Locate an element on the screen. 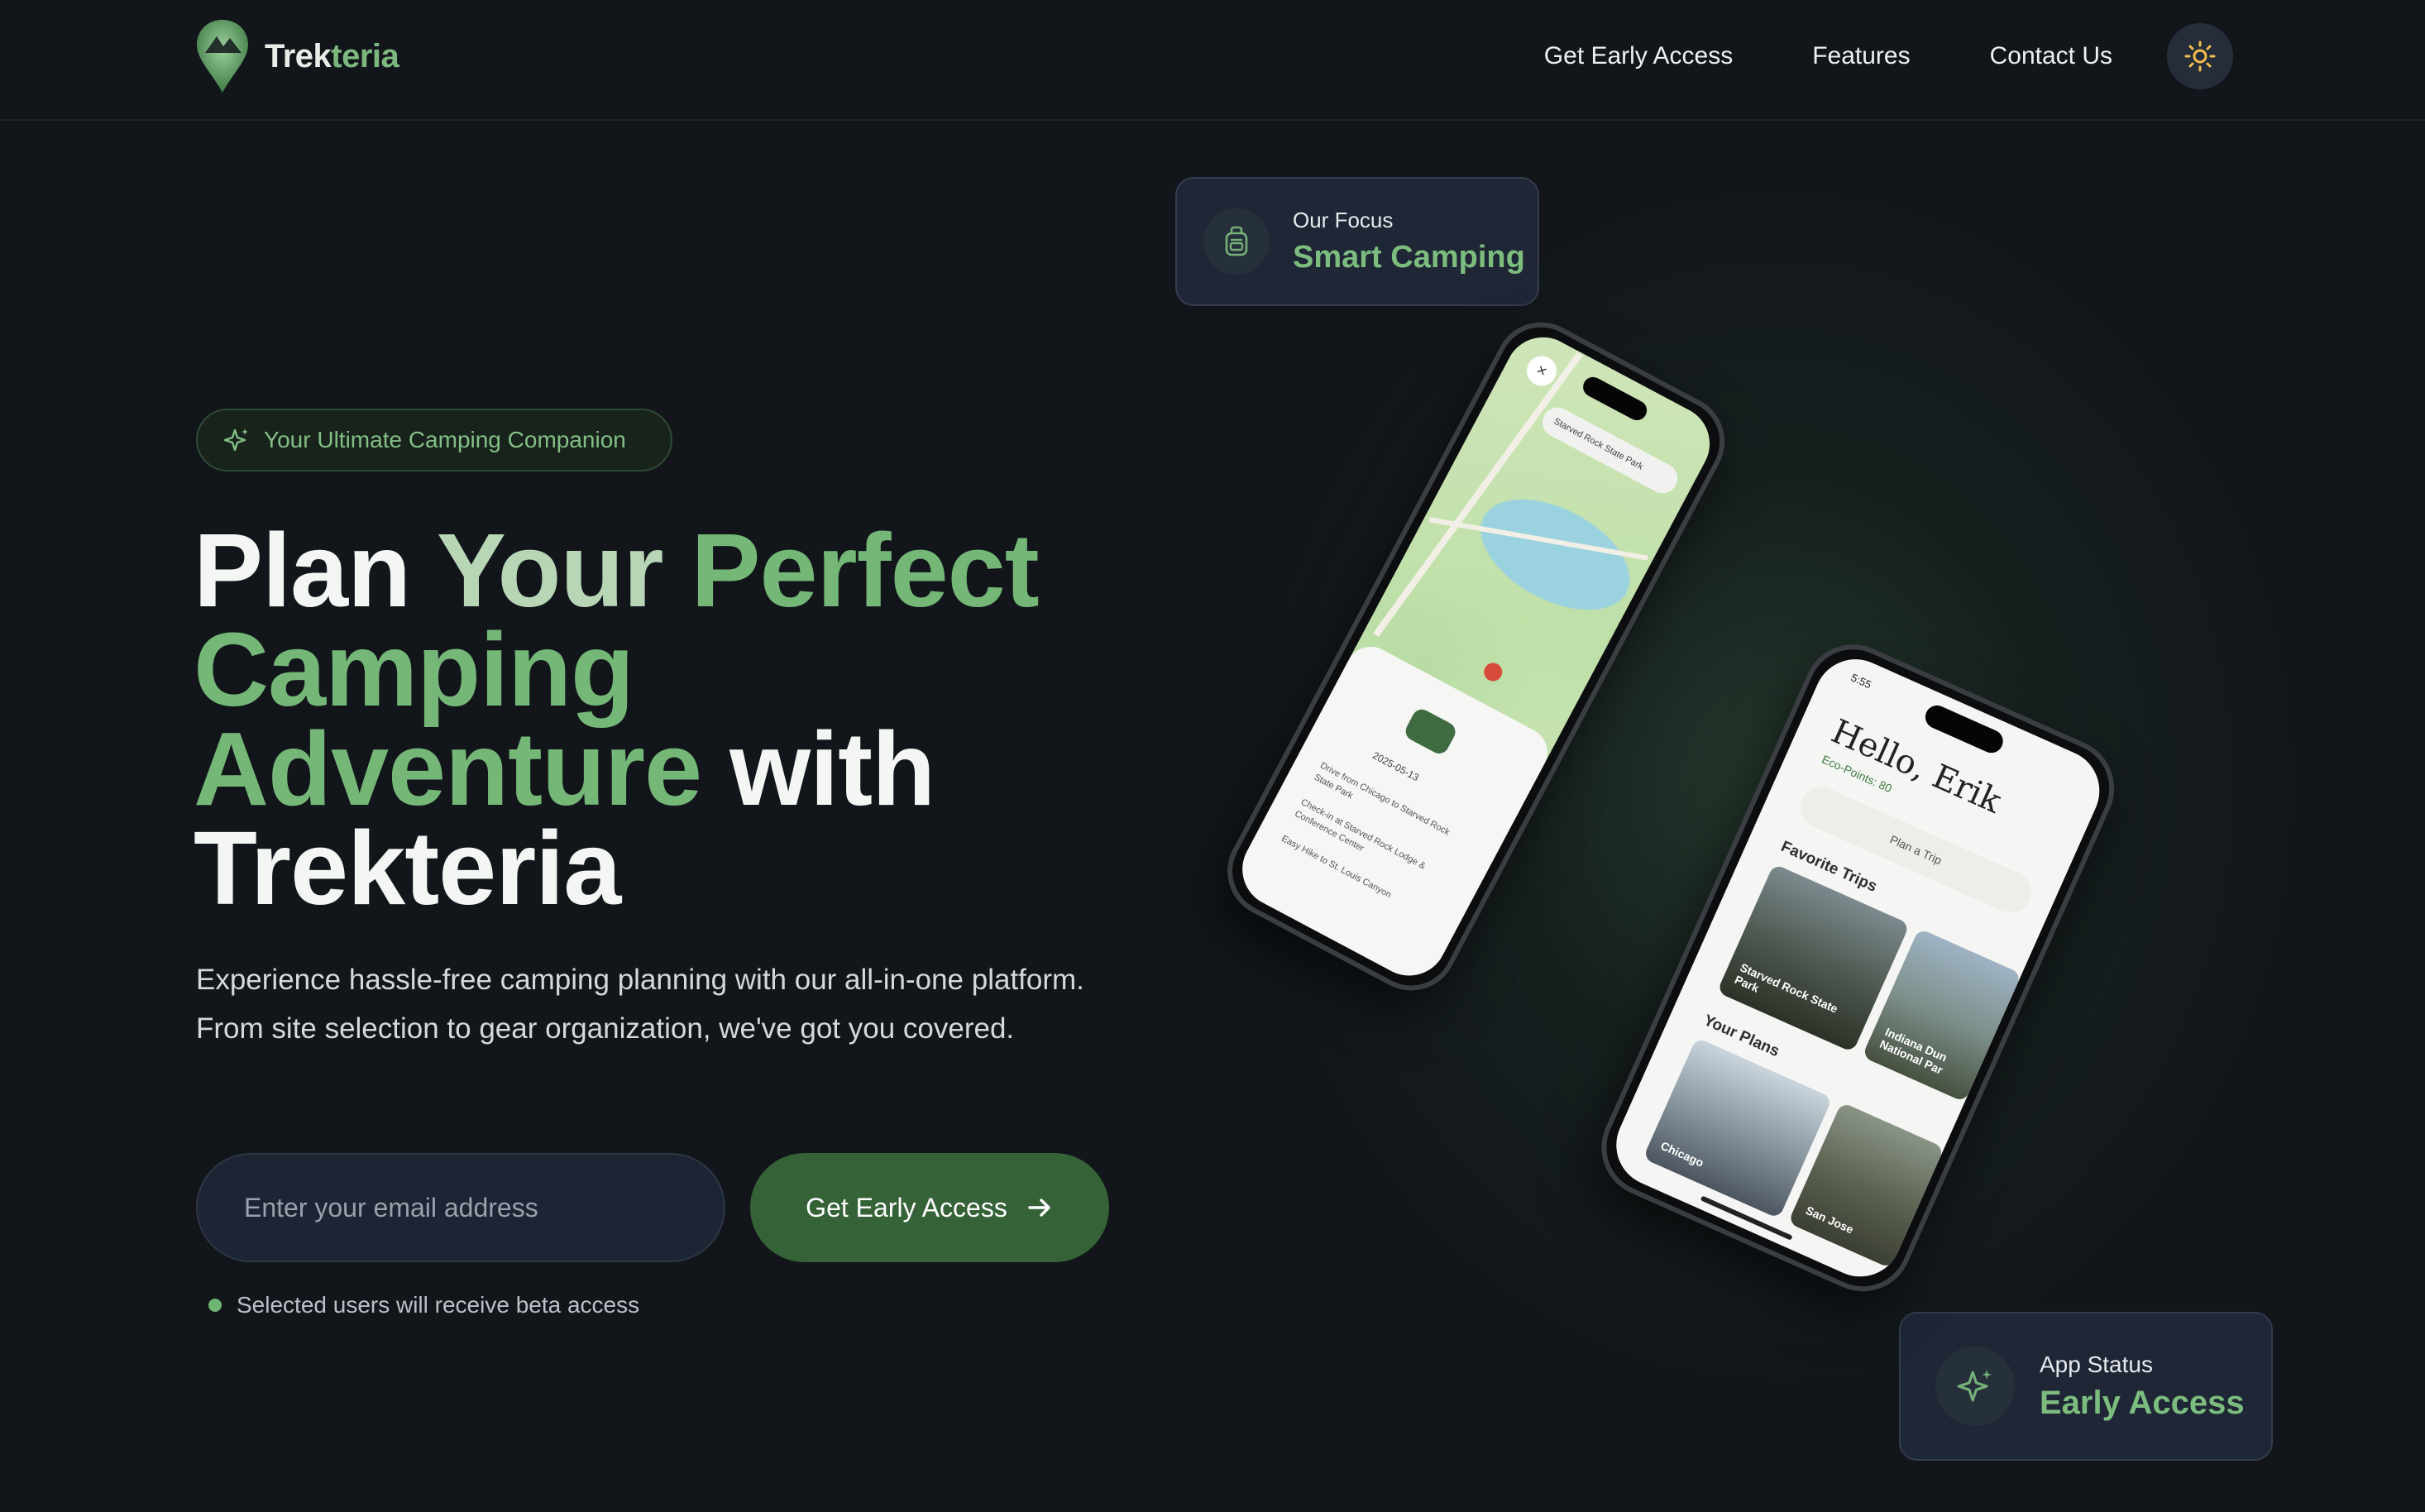  focus-card: Our Focus Smart Camping is located at coordinates (1357, 241).